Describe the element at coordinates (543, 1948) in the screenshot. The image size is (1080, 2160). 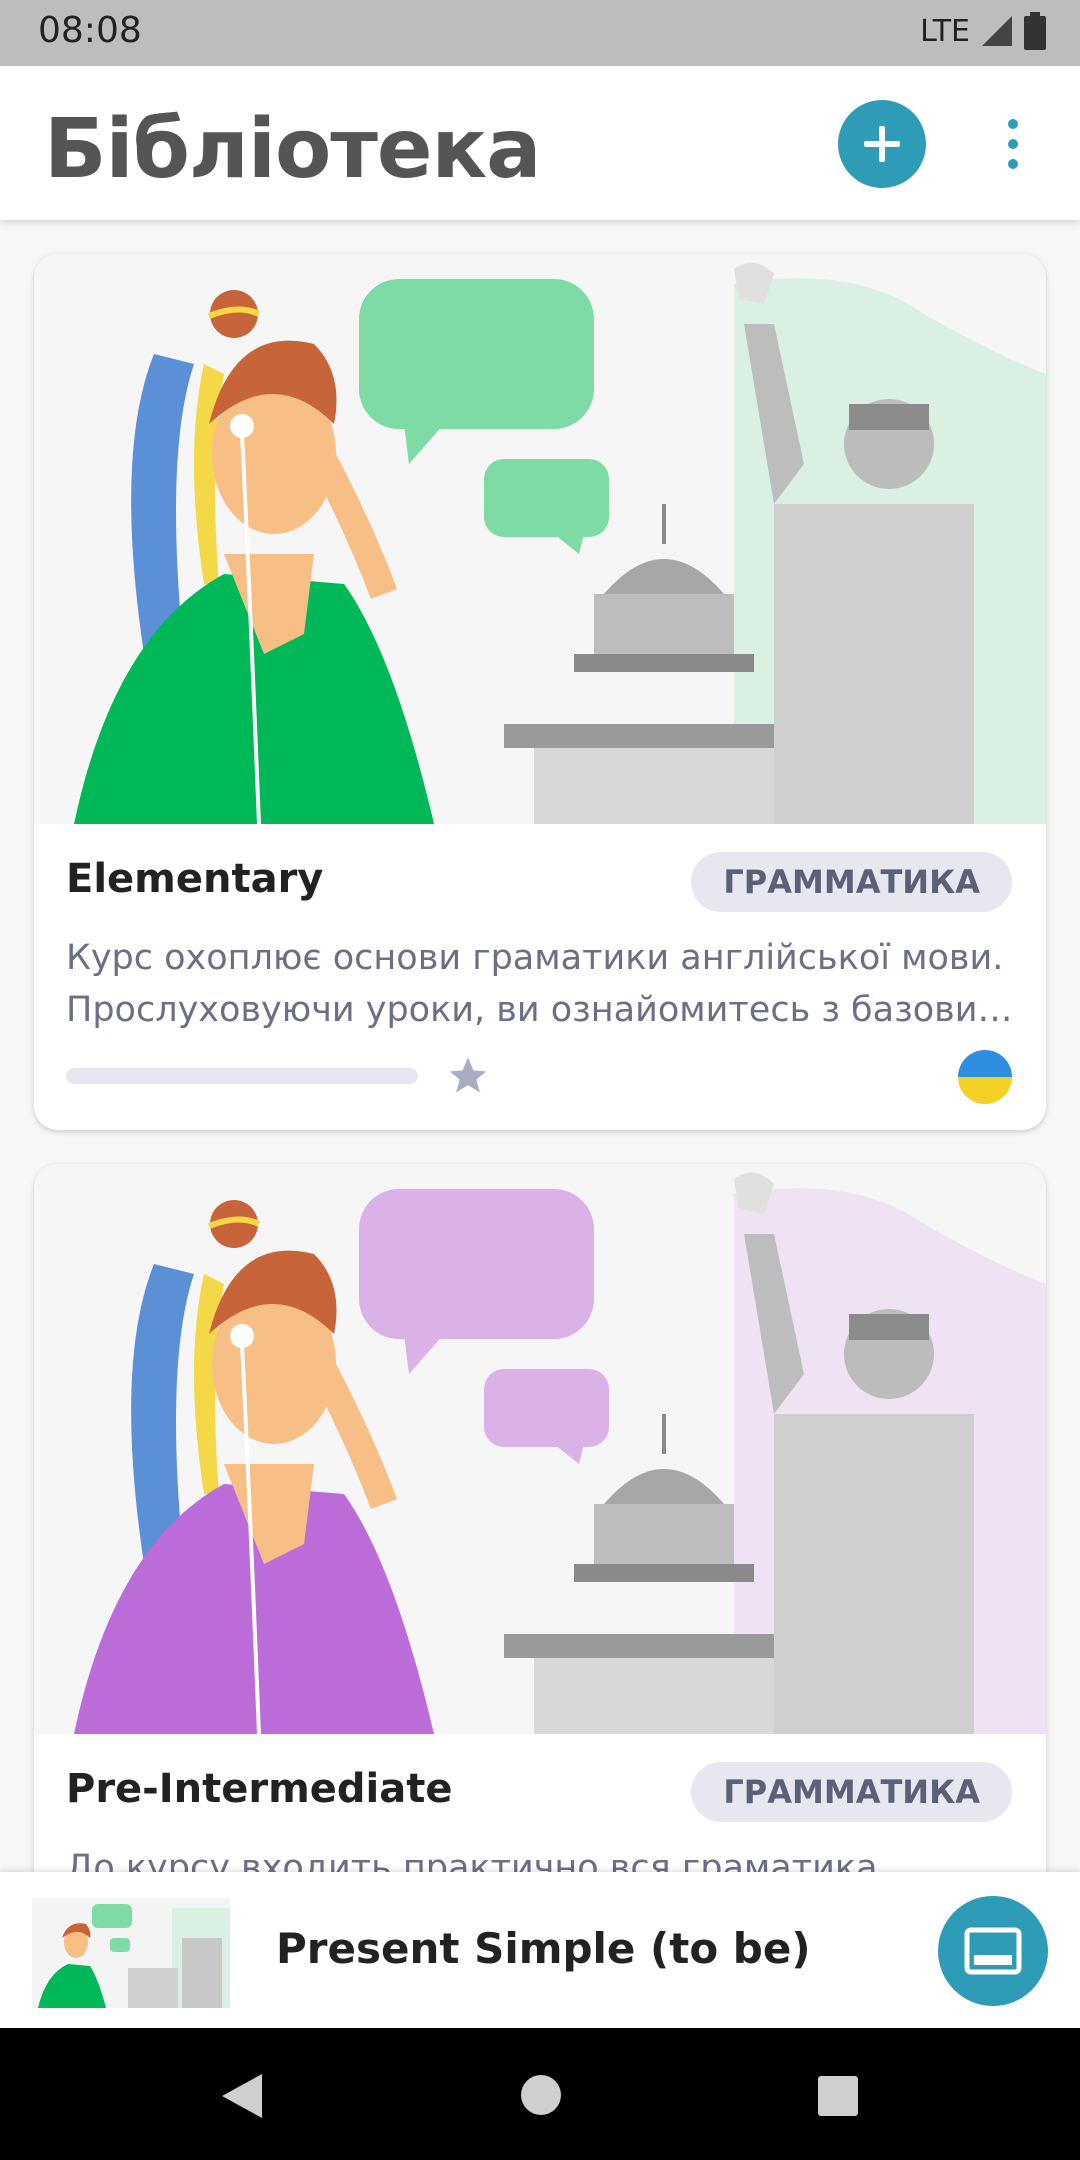
I see `now-playing-title: Present Simple (to be)` at that location.